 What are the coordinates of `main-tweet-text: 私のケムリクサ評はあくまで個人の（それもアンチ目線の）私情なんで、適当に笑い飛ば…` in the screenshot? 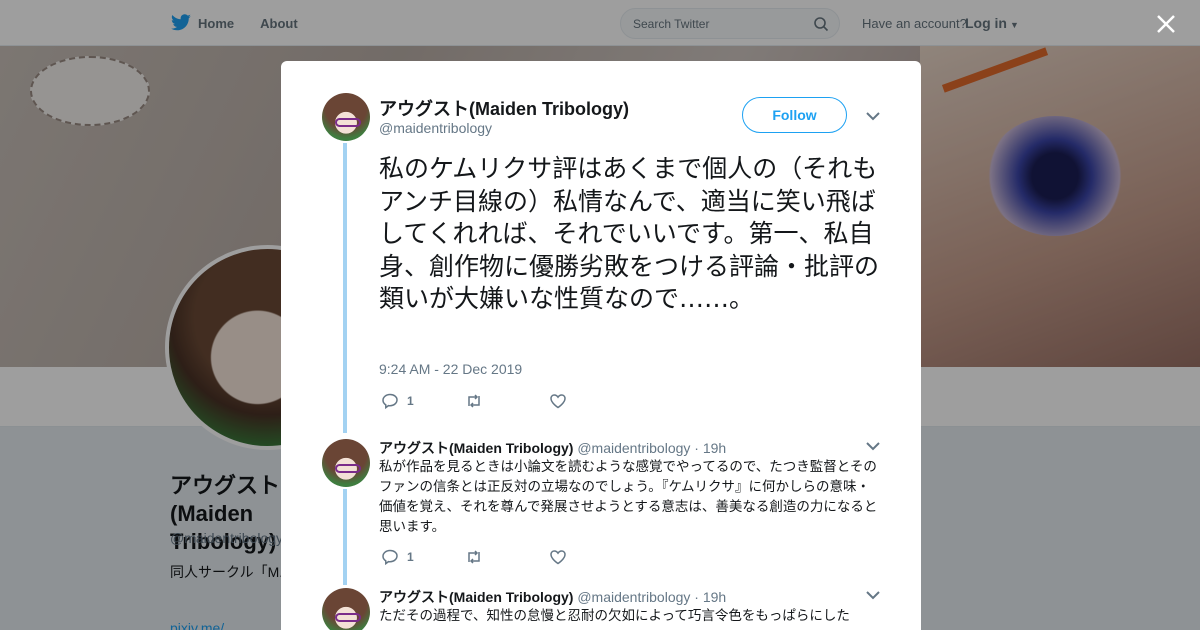 It's located at (629, 233).